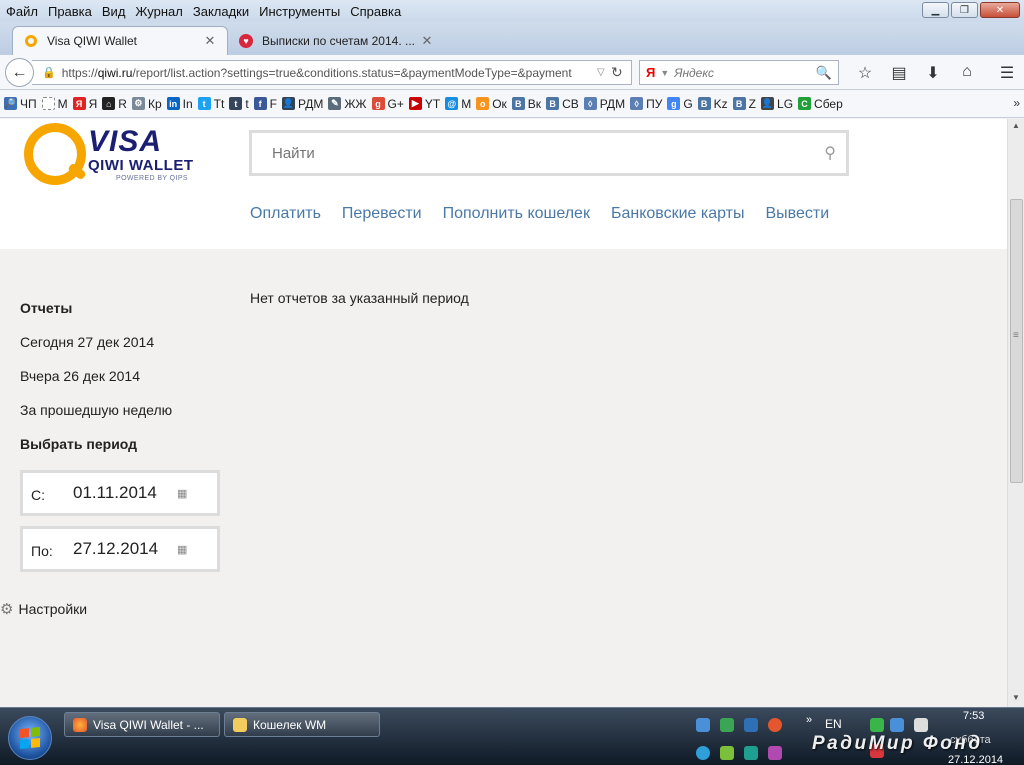  I want to click on minimize-button: ▁, so click(935, 10).